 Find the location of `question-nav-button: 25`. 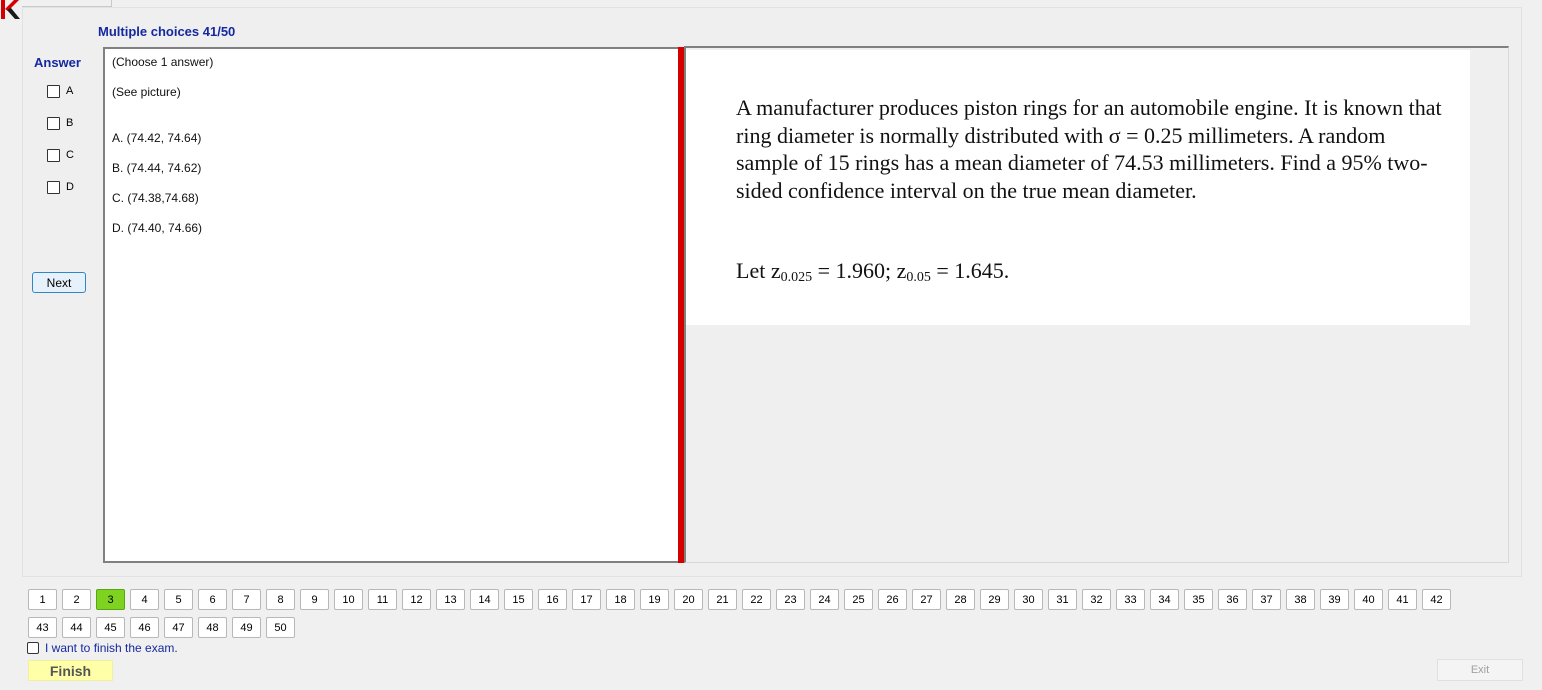

question-nav-button: 25 is located at coordinates (858, 599).